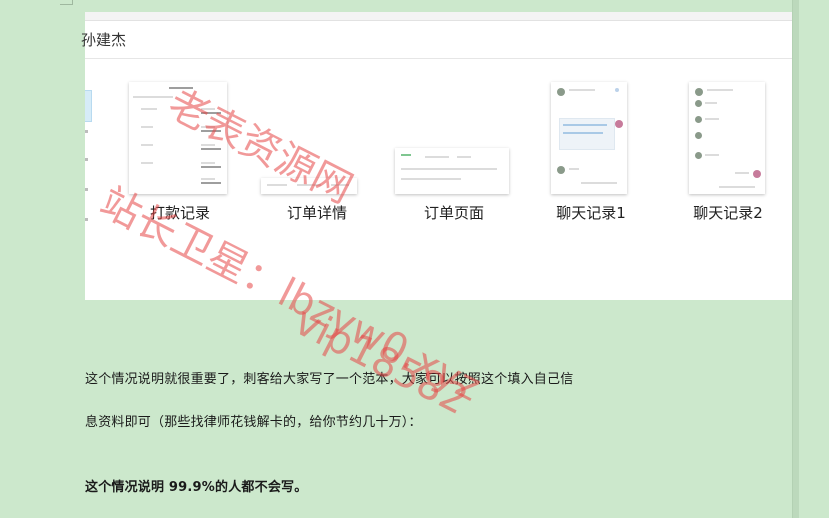 The width and height of the screenshot is (829, 518). Describe the element at coordinates (438, 16) in the screenshot. I see `panel-top-bar` at that location.